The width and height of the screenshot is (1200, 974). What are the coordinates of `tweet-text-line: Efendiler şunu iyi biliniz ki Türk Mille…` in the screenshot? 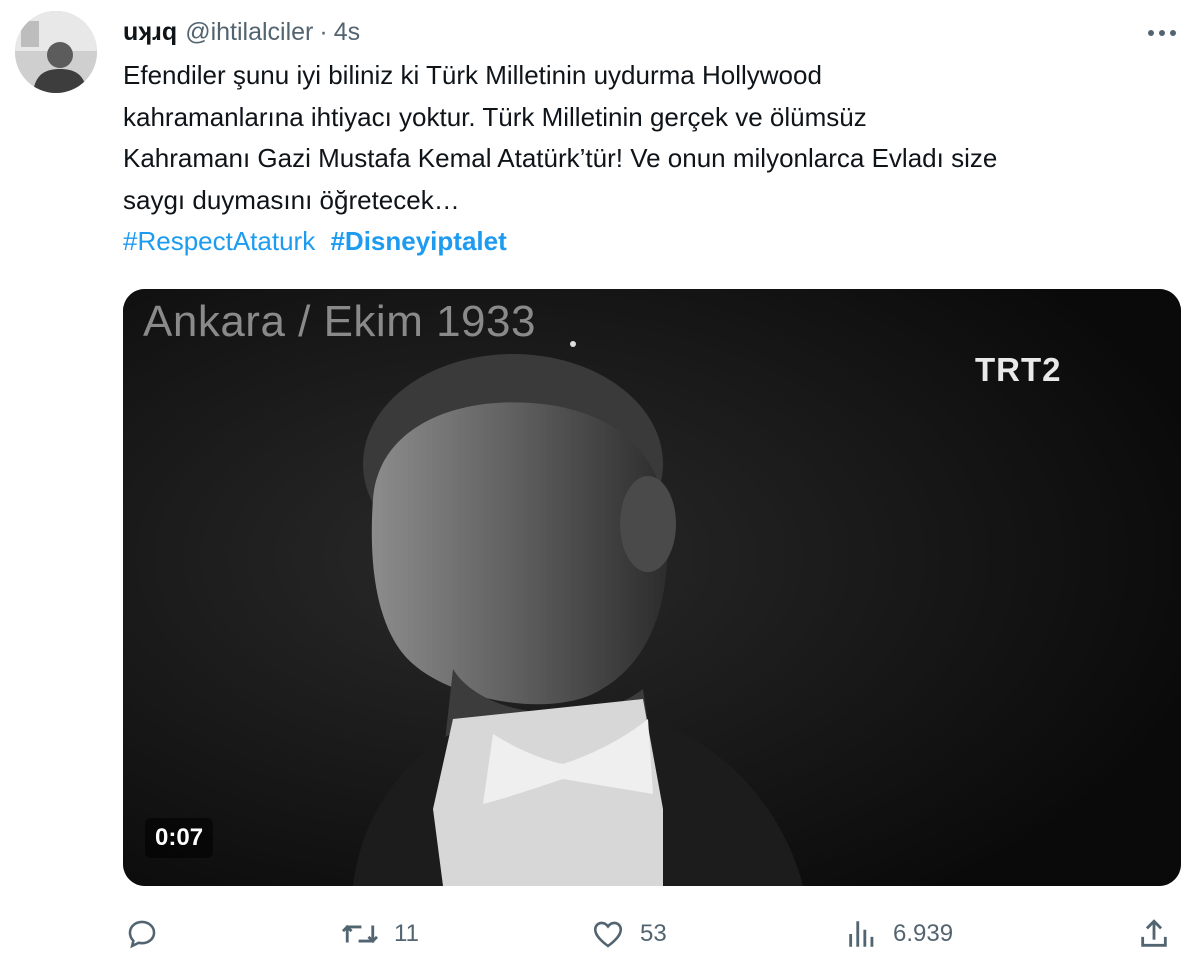 It's located at (472, 75).